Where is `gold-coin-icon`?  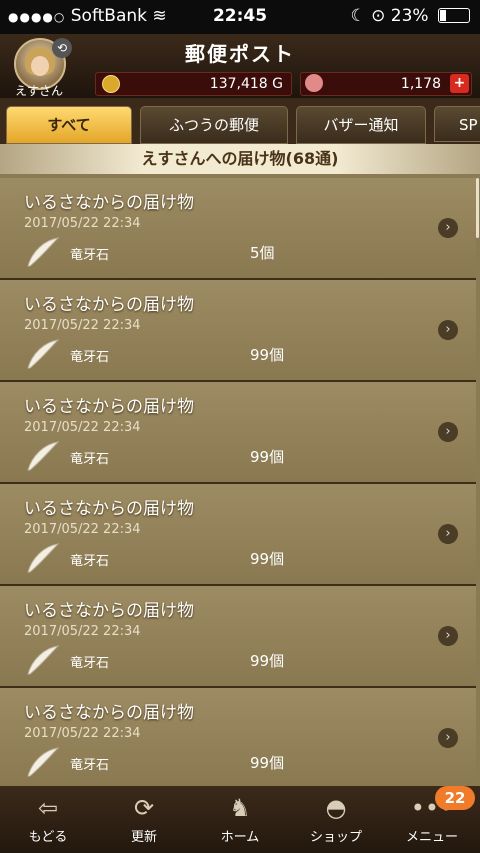 gold-coin-icon is located at coordinates (111, 84).